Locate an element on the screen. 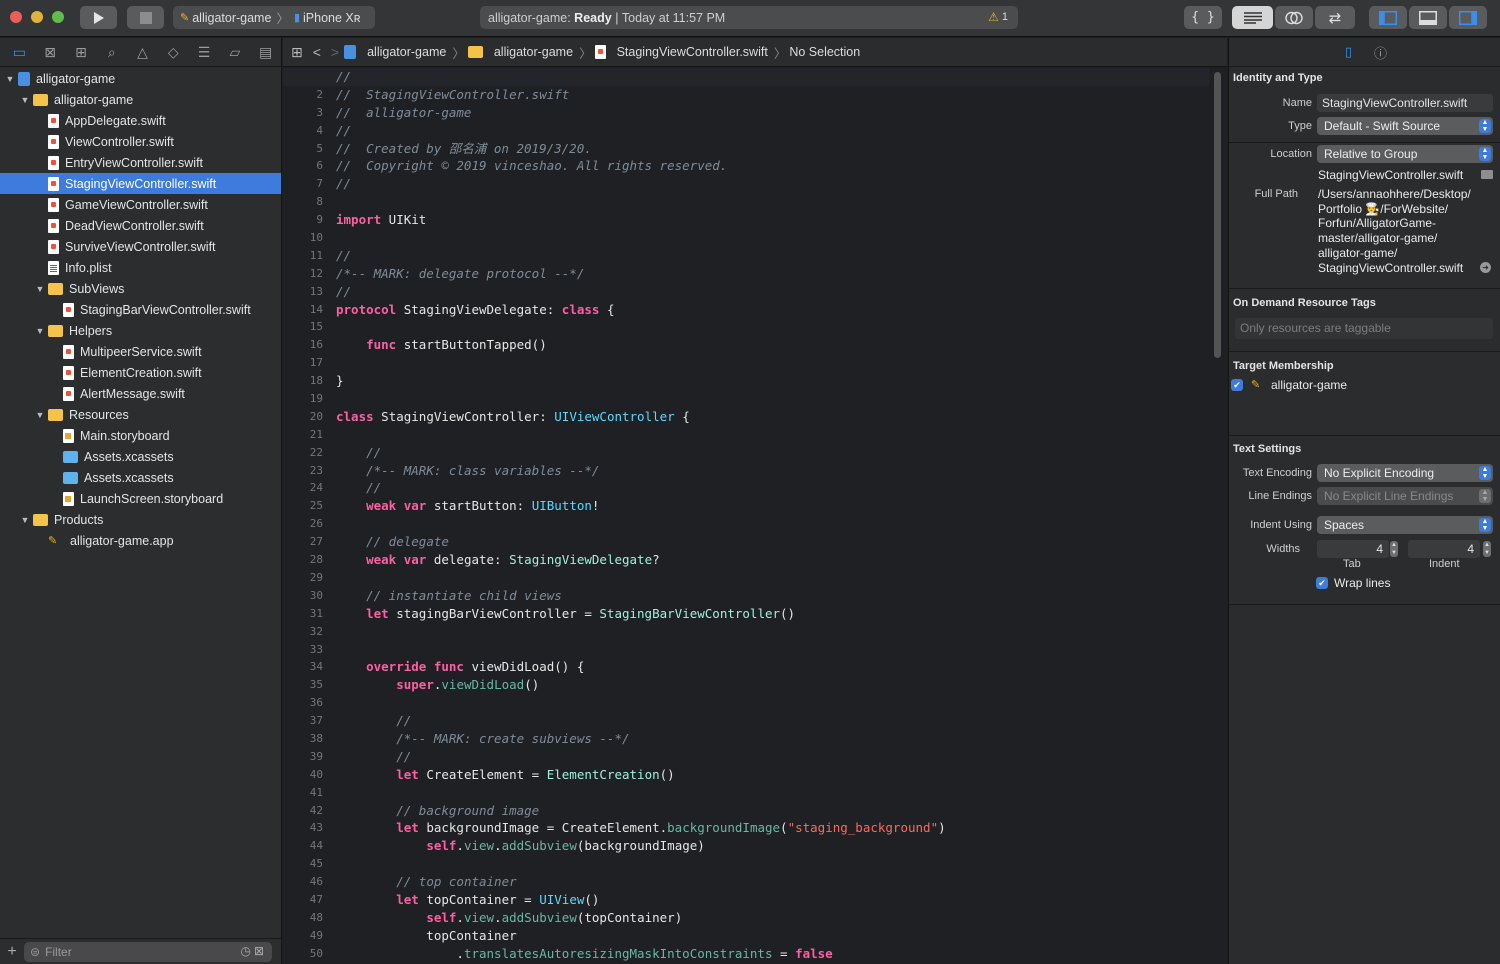 The height and width of the screenshot is (964, 1500). file-tree-row: GameViewController.swift is located at coordinates (140, 204).